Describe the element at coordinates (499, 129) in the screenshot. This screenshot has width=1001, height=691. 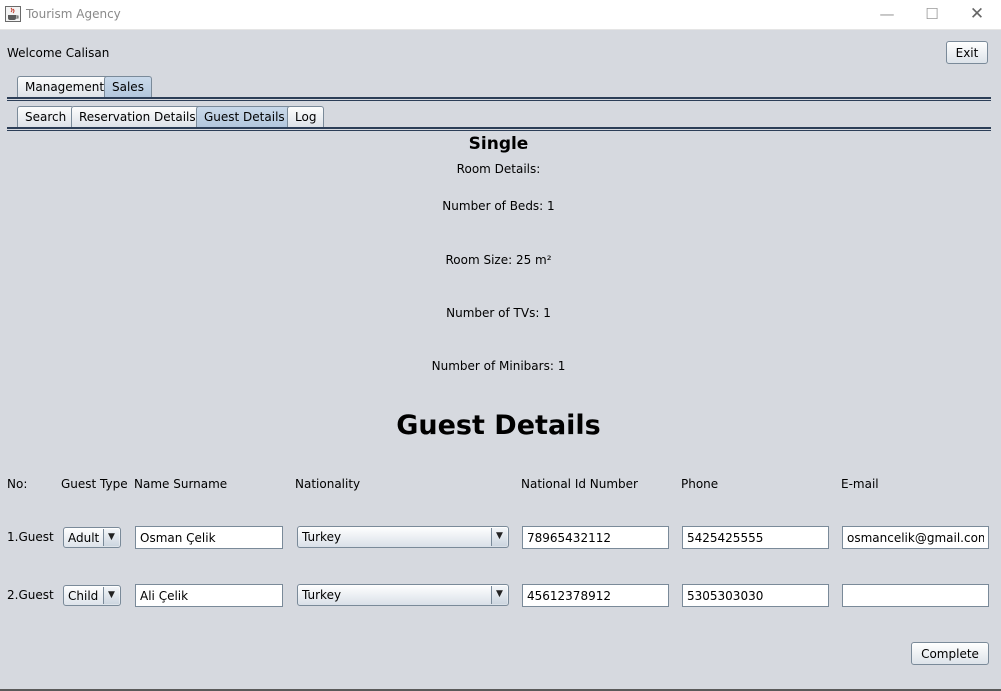
I see `sub-tab-divider` at that location.